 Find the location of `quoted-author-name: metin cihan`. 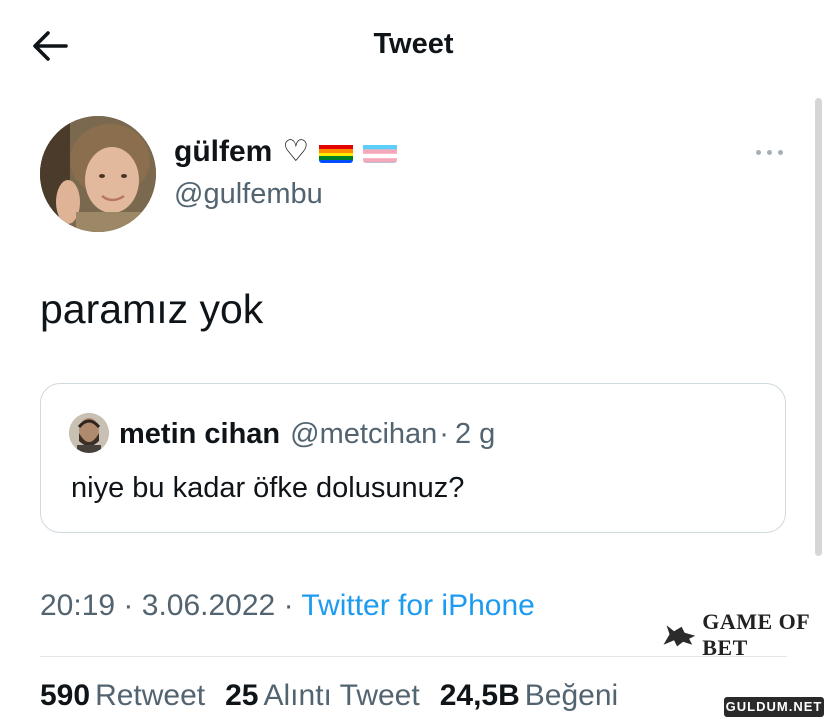

quoted-author-name: metin cihan is located at coordinates (199, 434).